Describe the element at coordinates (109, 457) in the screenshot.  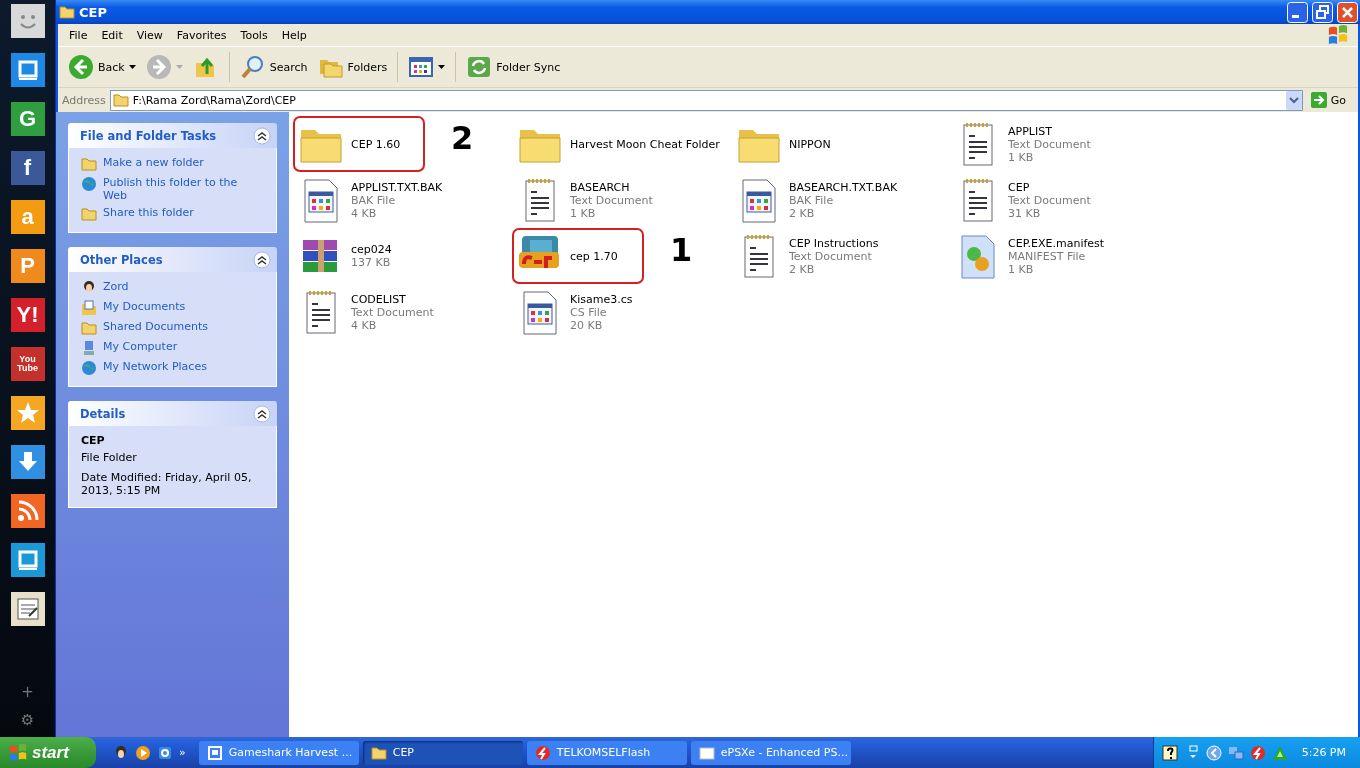
I see `detail-type: File Folder` at that location.